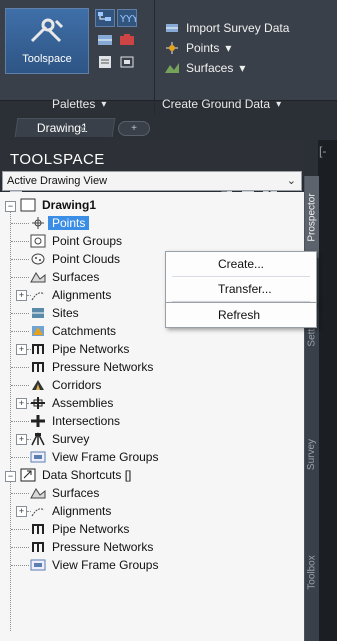 The width and height of the screenshot is (337, 641). I want to click on tree-item-point-clouds: Point Clouds, so click(75, 259).